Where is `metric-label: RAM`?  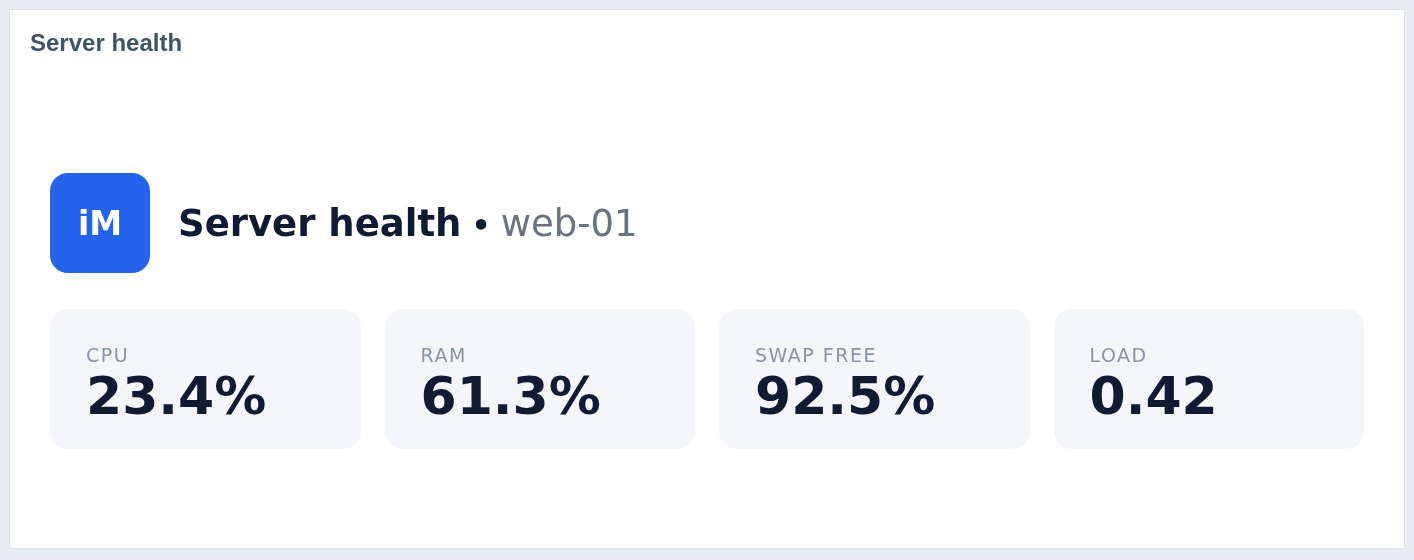 metric-label: RAM is located at coordinates (444, 355).